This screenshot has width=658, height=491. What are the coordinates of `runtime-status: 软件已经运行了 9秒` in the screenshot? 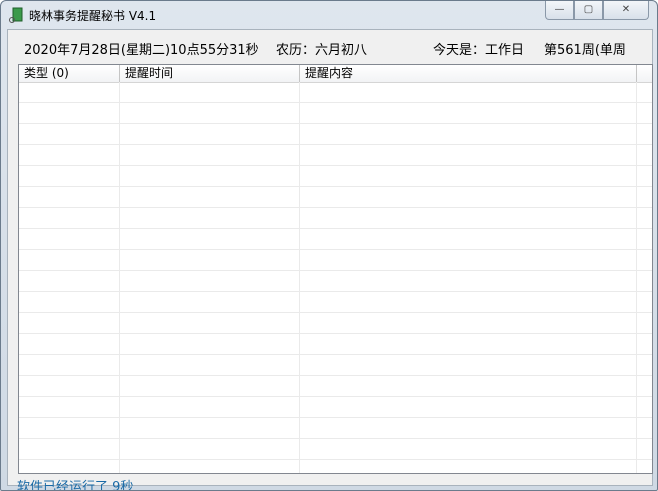 It's located at (75, 485).